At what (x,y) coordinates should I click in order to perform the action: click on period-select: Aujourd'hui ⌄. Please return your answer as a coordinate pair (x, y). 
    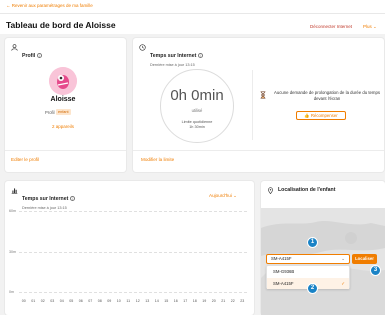
    Looking at the image, I should click on (223, 196).